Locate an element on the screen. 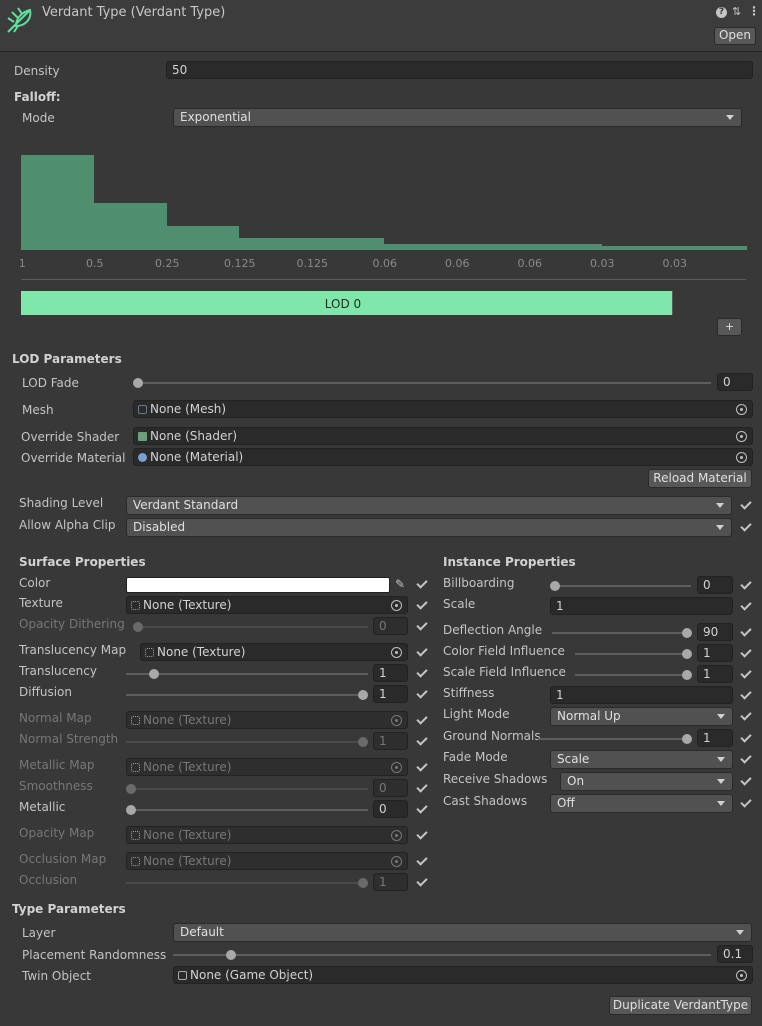 This screenshot has height=1026, width=762. ground-normals-track is located at coordinates (612, 739).